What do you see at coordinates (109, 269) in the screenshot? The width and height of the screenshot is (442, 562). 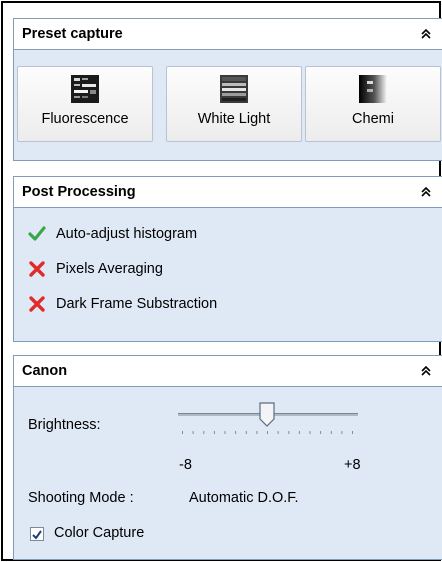 I see `pixels-averaging-label: Pixels Averaging` at bounding box center [109, 269].